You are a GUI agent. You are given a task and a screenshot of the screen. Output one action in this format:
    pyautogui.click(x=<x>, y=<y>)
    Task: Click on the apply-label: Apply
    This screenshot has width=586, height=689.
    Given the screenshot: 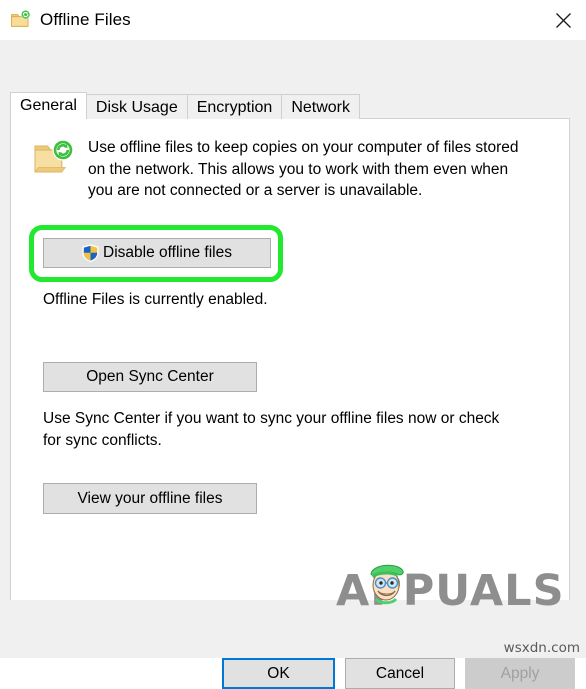 What is the action you would take?
    pyautogui.click(x=520, y=673)
    